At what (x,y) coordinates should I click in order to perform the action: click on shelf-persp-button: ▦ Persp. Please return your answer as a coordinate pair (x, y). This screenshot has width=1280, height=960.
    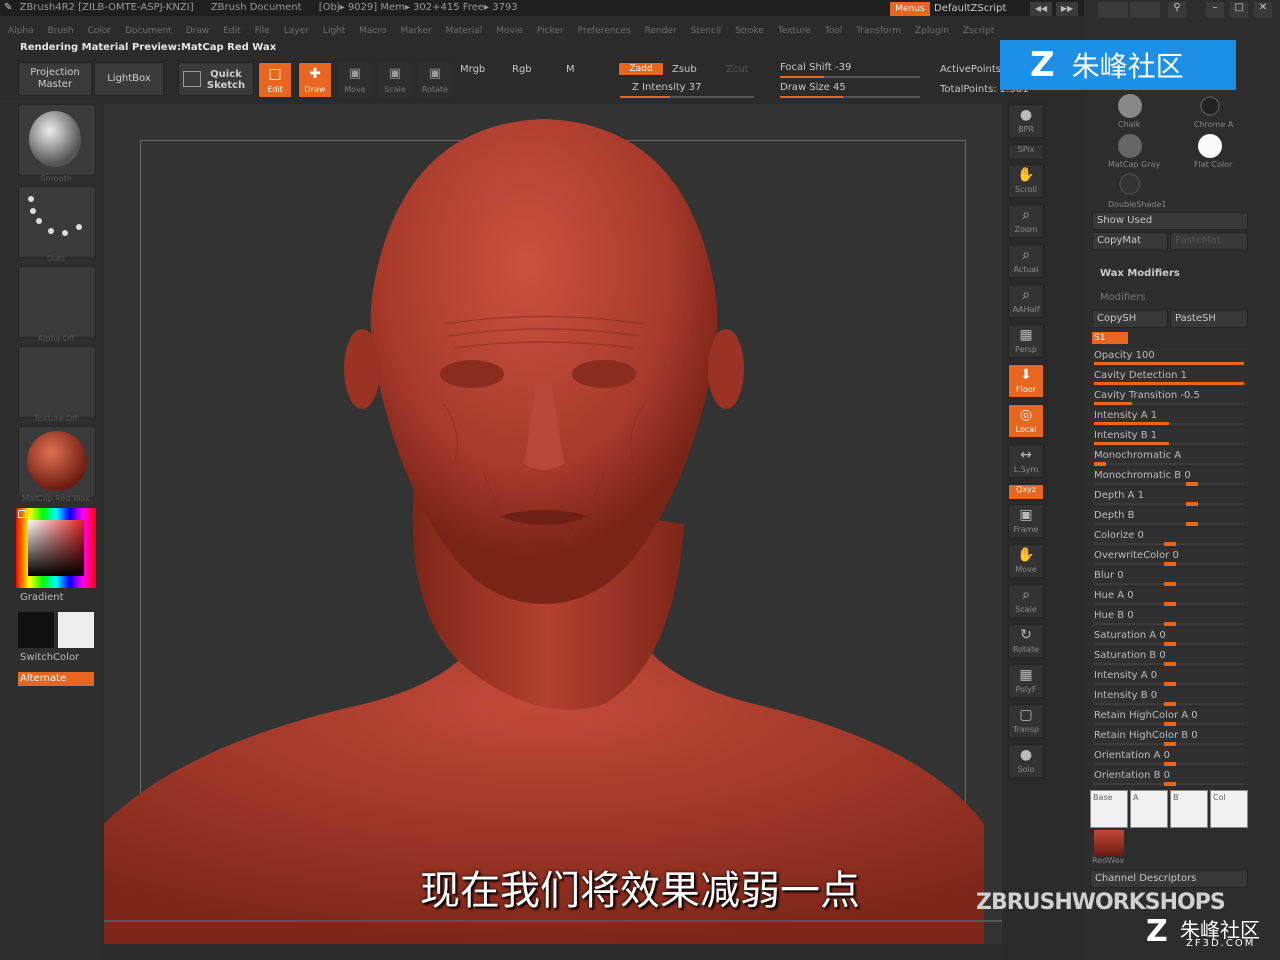
    Looking at the image, I should click on (1026, 341).